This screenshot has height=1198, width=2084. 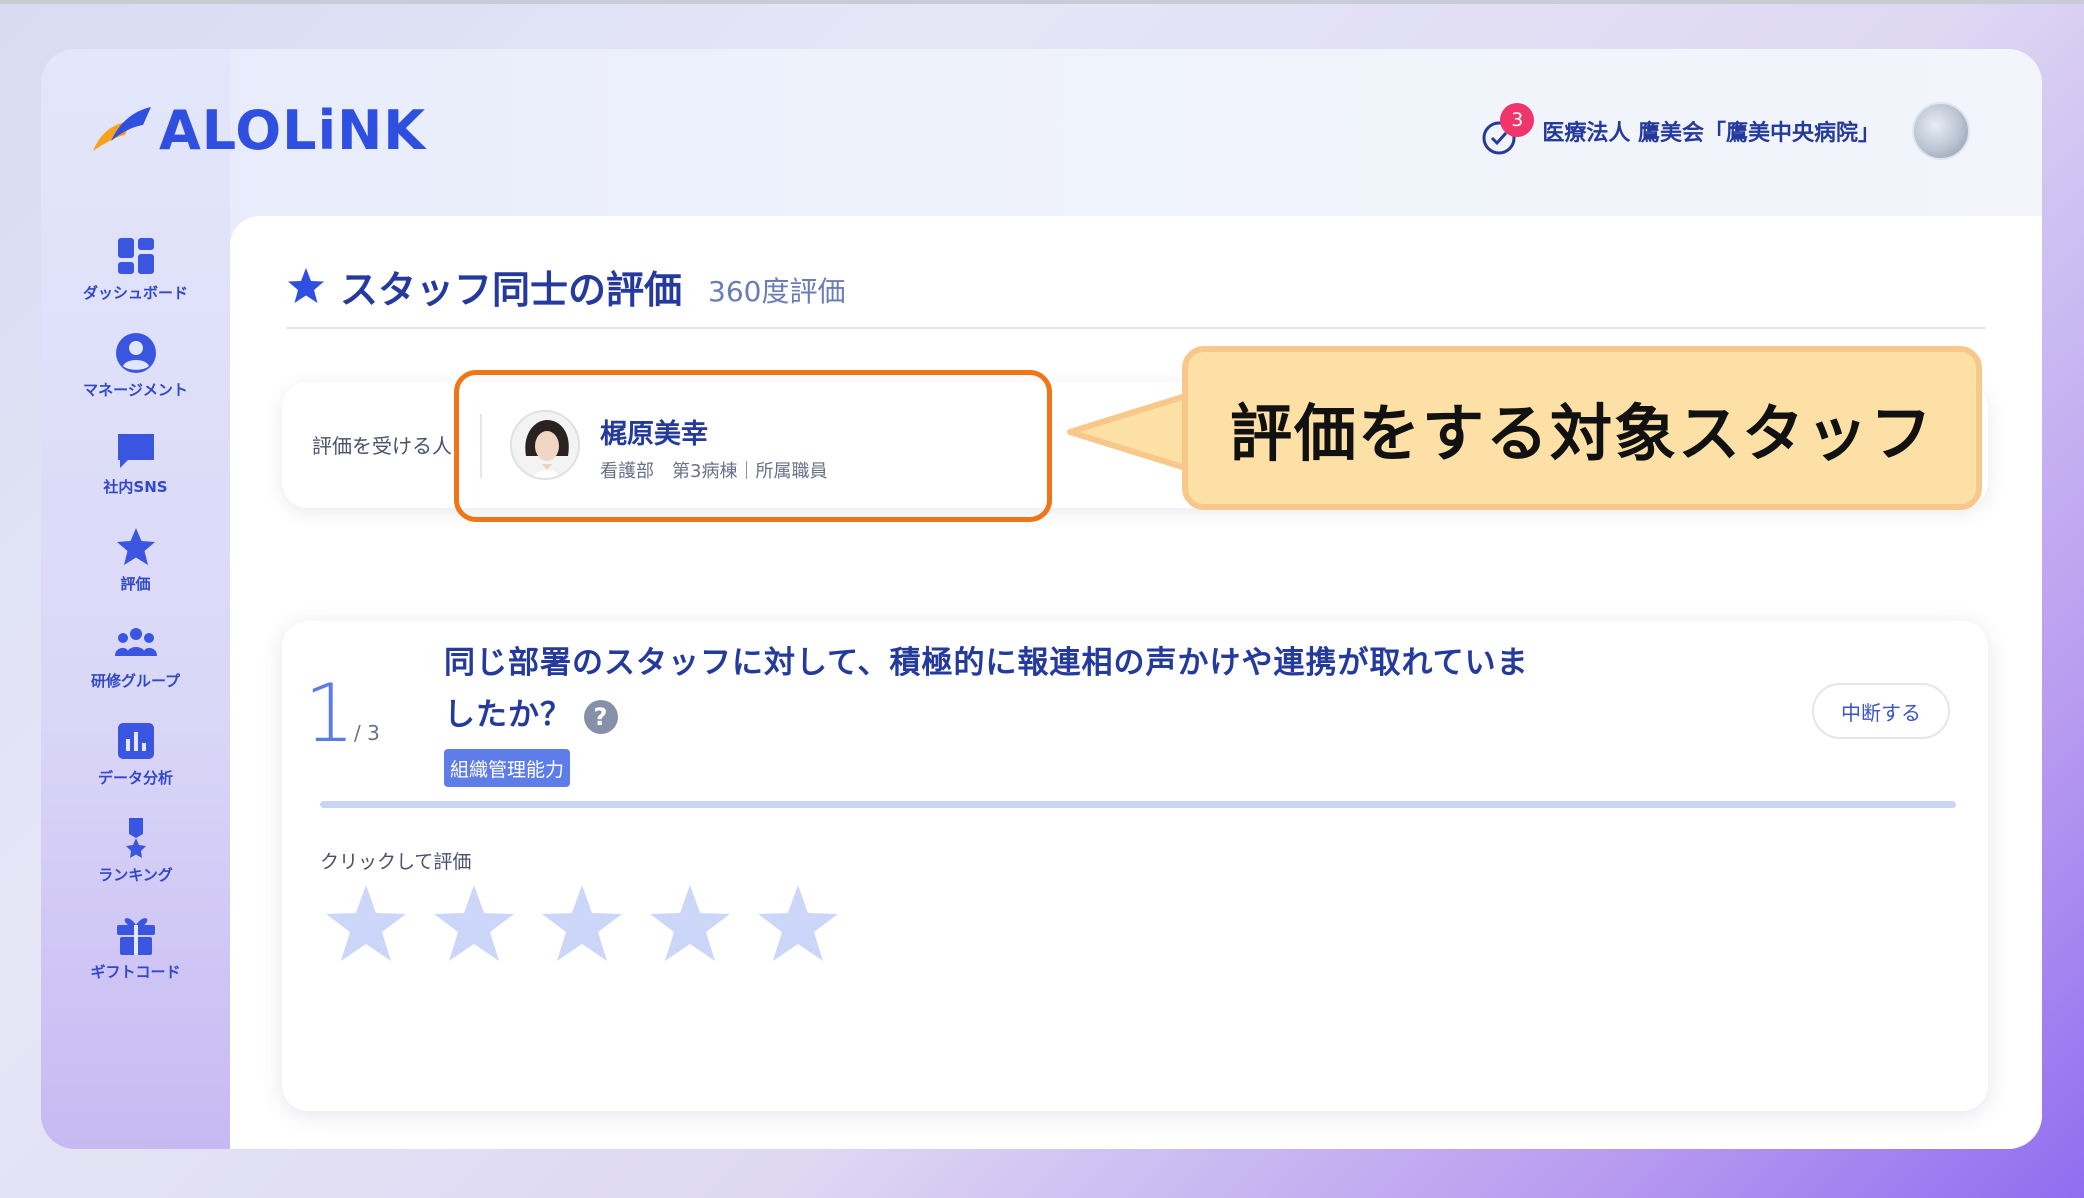 What do you see at coordinates (135, 293) in the screenshot?
I see `sidebar-item-label: ダッシュボード` at bounding box center [135, 293].